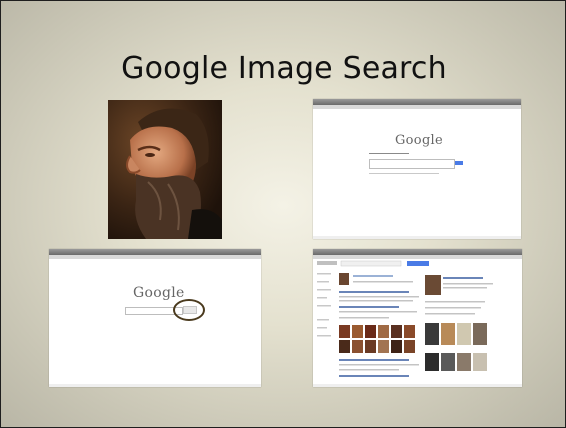 The height and width of the screenshot is (428, 566). Describe the element at coordinates (459, 163) in the screenshot. I see `search-button` at that location.